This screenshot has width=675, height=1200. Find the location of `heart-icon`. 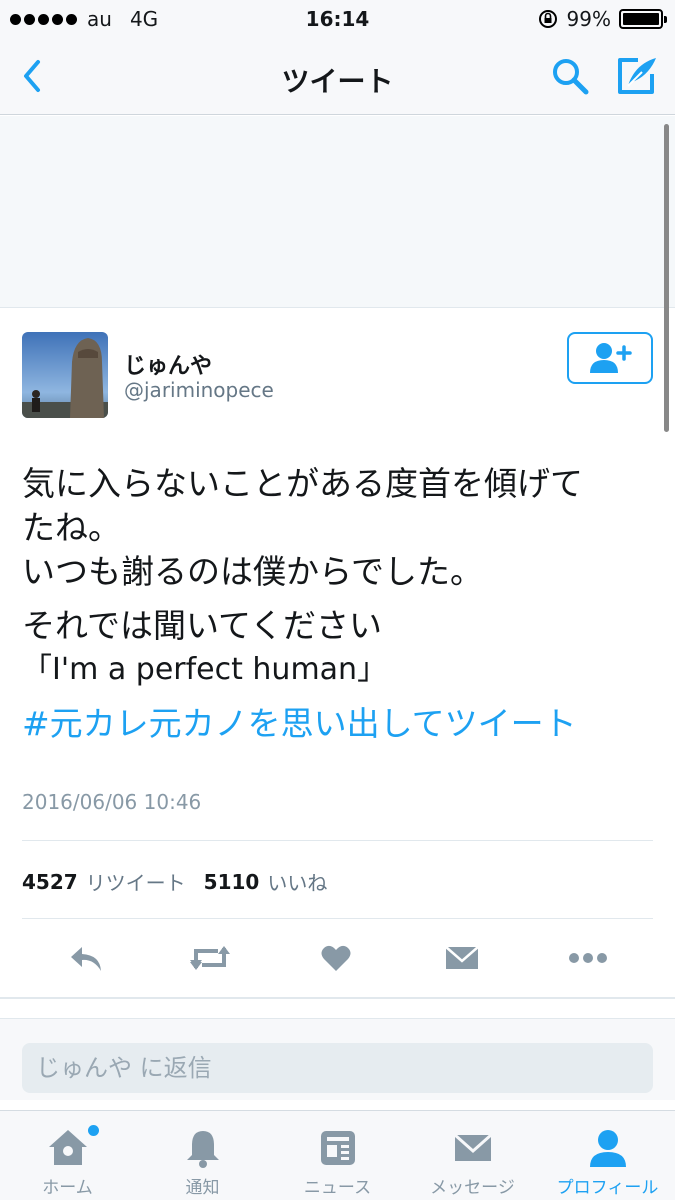

heart-icon is located at coordinates (336, 958).